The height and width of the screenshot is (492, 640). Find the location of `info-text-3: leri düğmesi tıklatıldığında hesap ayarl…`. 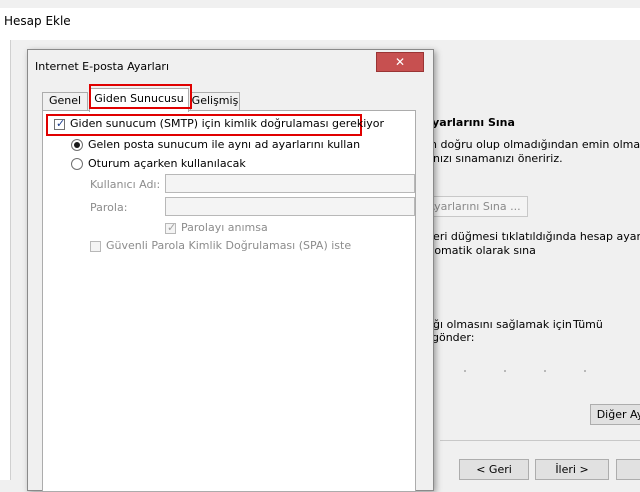

info-text-3: leri düğmesi tıklatıldığında hesap ayarl… is located at coordinates (535, 236).